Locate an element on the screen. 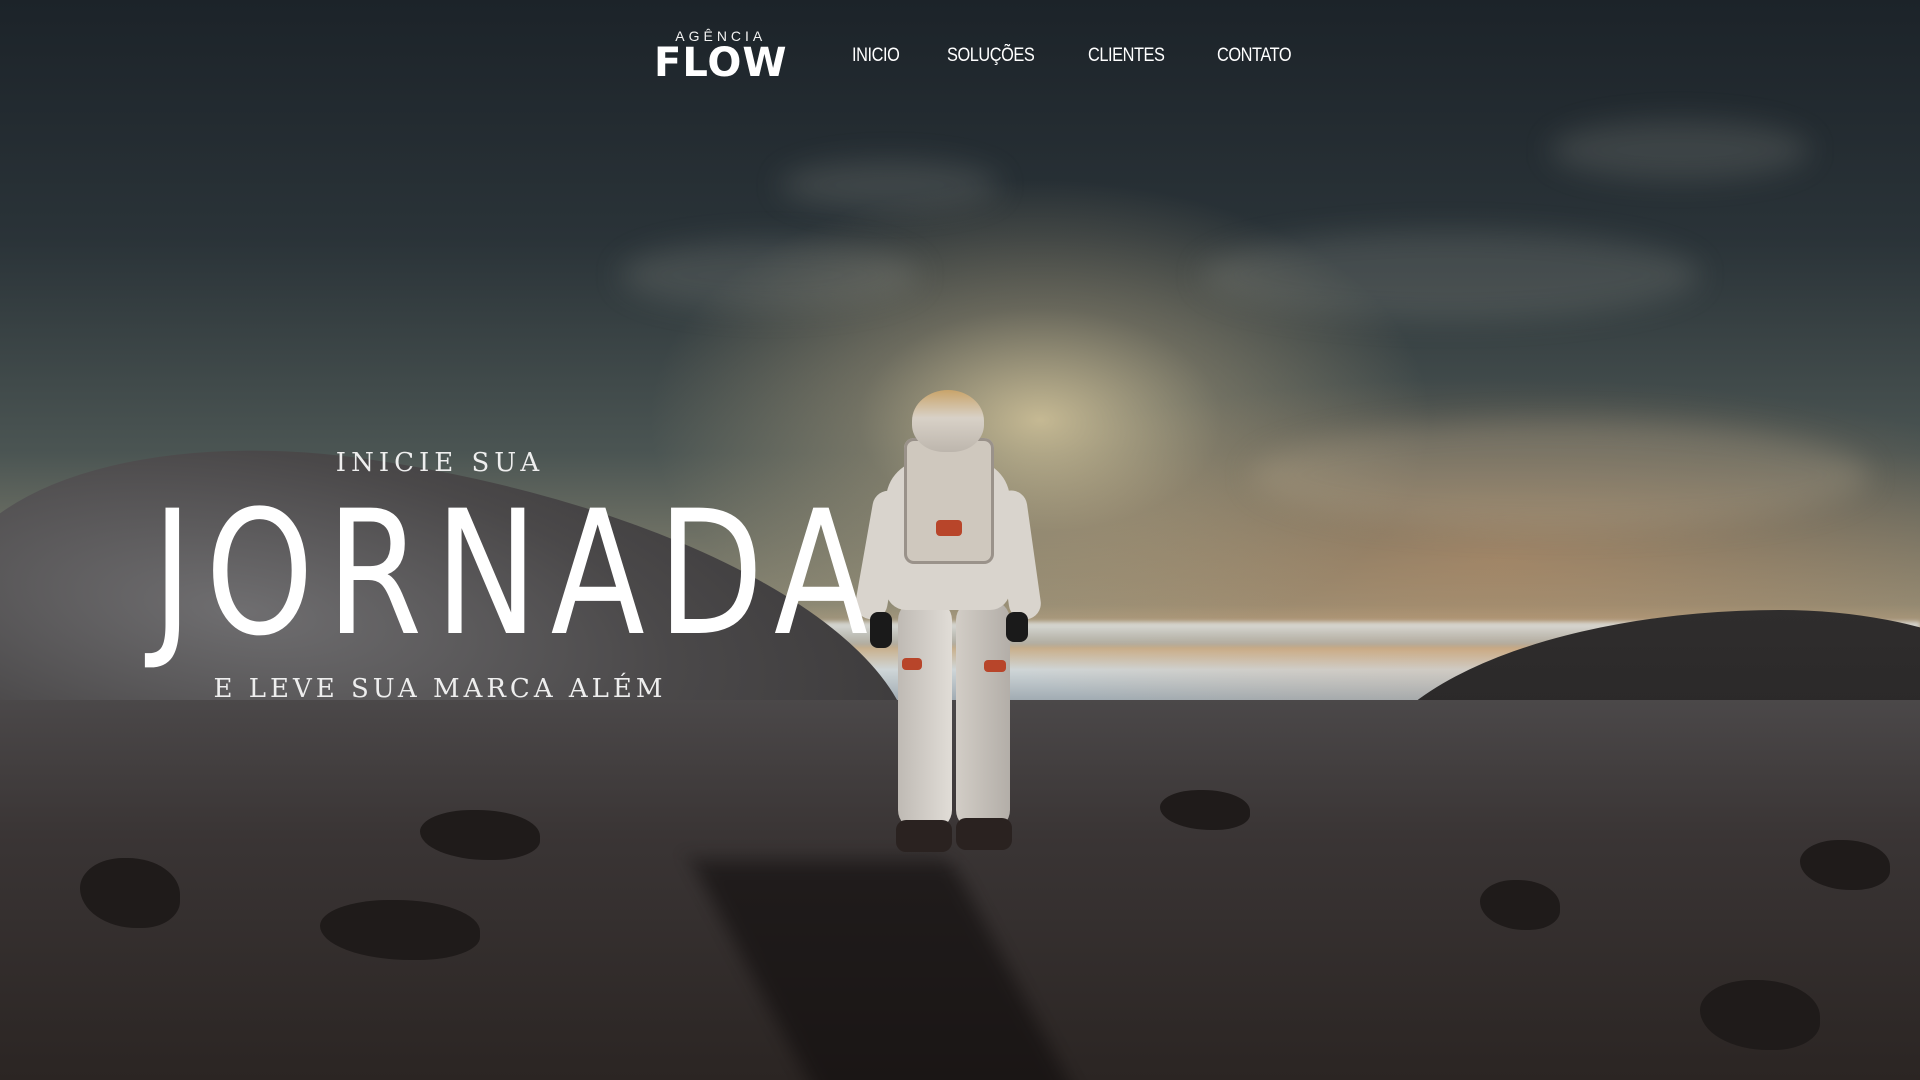 The height and width of the screenshot is (1080, 1920). astronaut-backpack is located at coordinates (949, 501).